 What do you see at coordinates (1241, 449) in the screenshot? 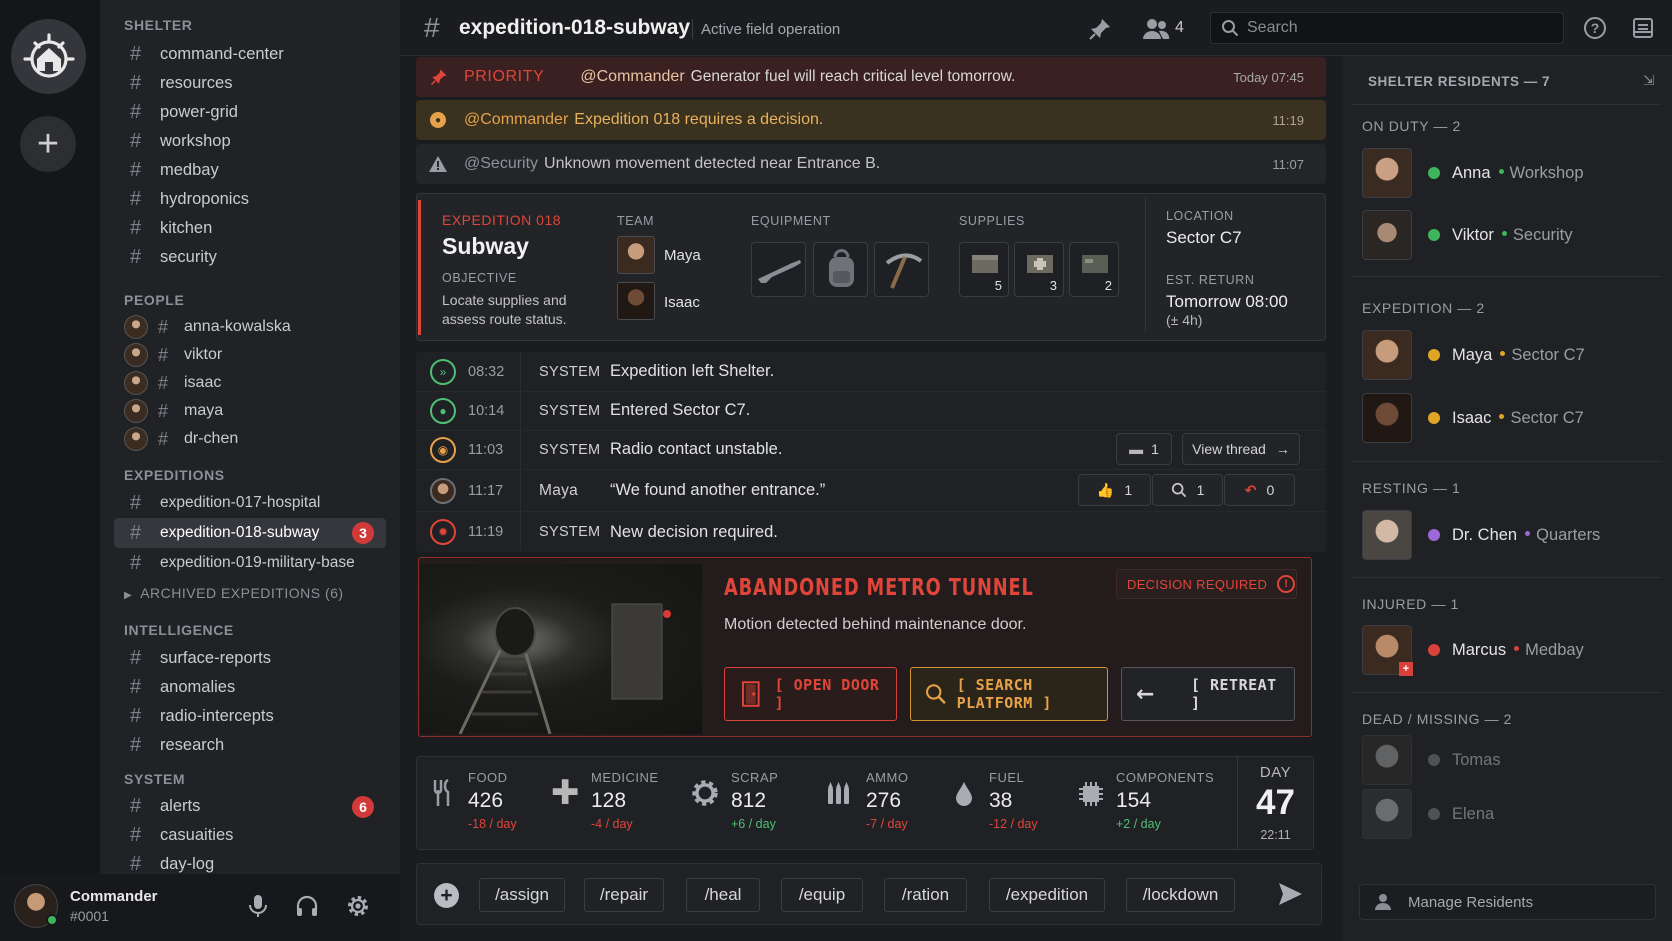
I see `view-thread-button: View thread →` at bounding box center [1241, 449].